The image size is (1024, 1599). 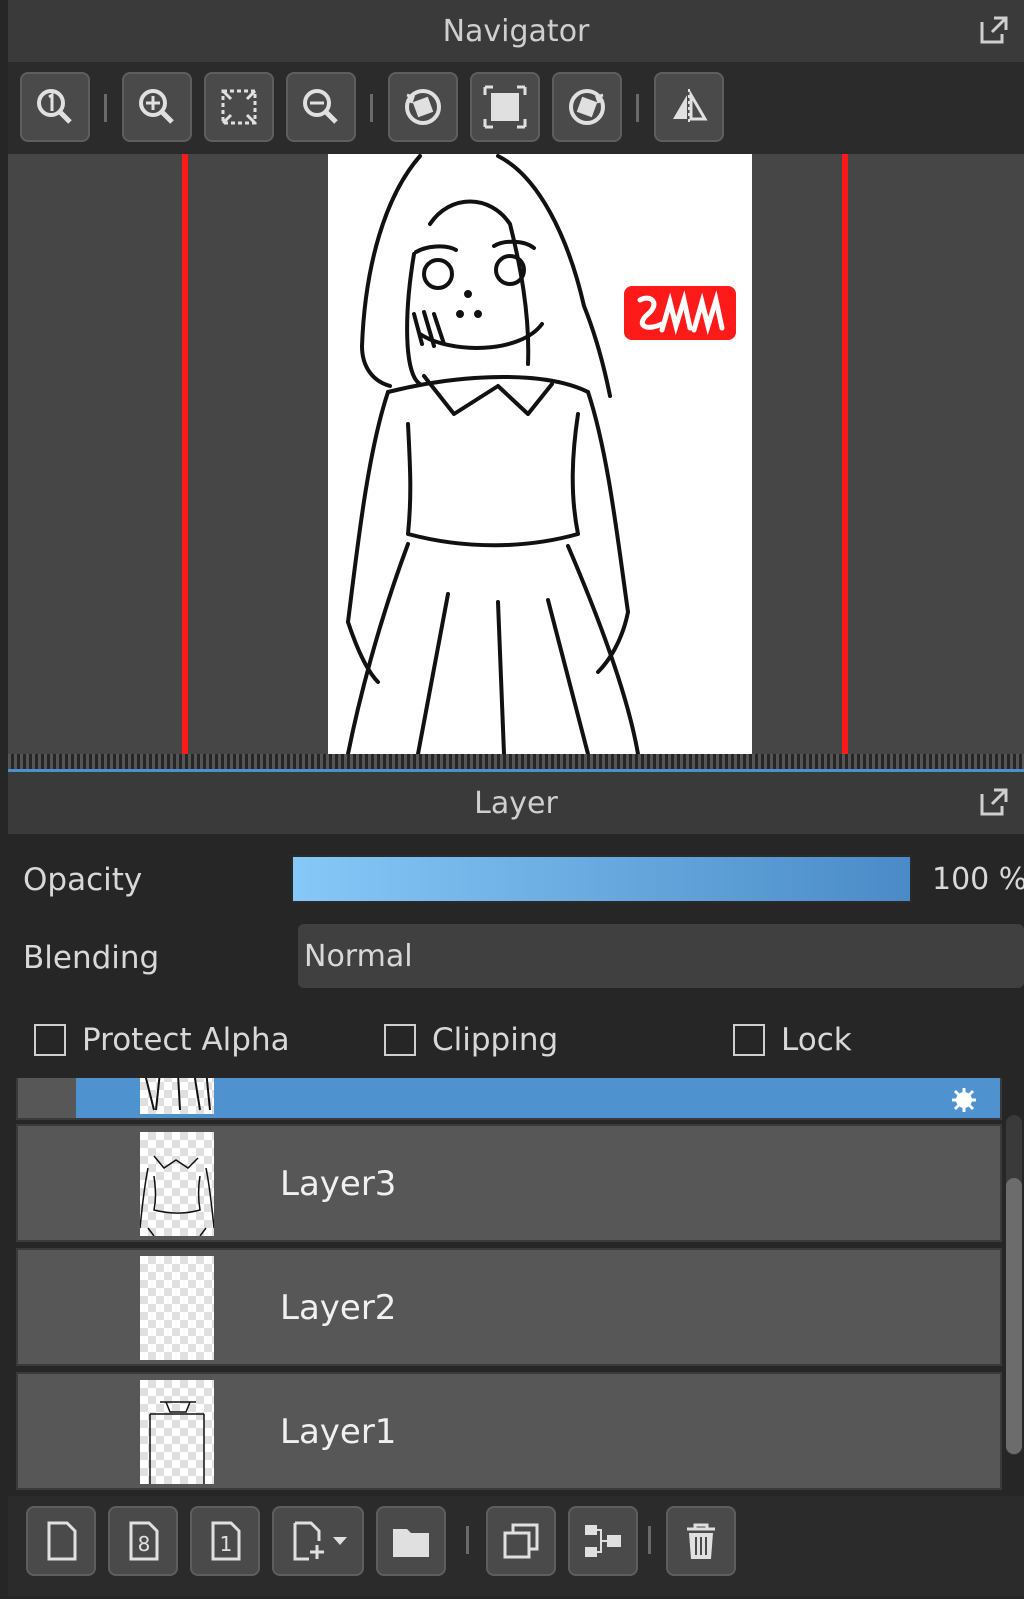 I want to click on zoom-out-button, so click(x=321, y=107).